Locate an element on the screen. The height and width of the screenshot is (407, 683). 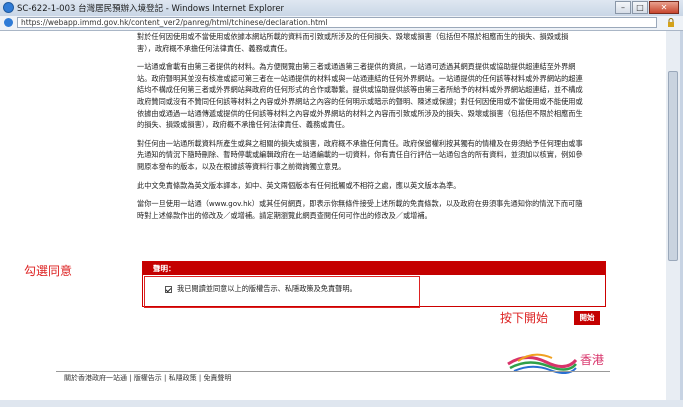
annotation-press-start: 按下開始 is located at coordinates (524, 318).